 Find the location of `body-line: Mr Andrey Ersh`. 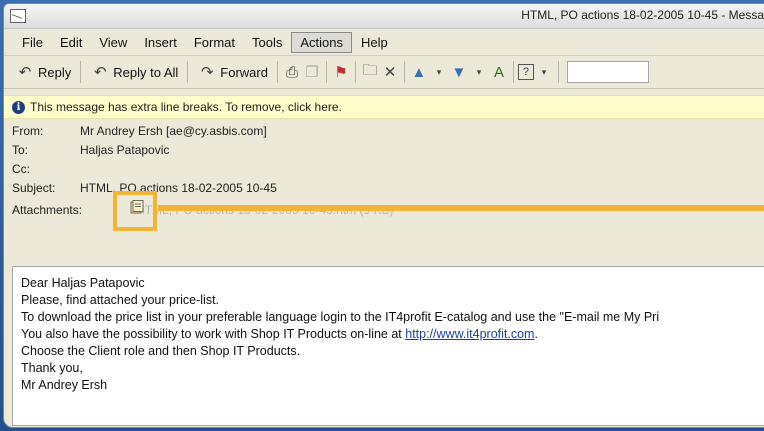

body-line: Mr Andrey Ersh is located at coordinates (64, 385).